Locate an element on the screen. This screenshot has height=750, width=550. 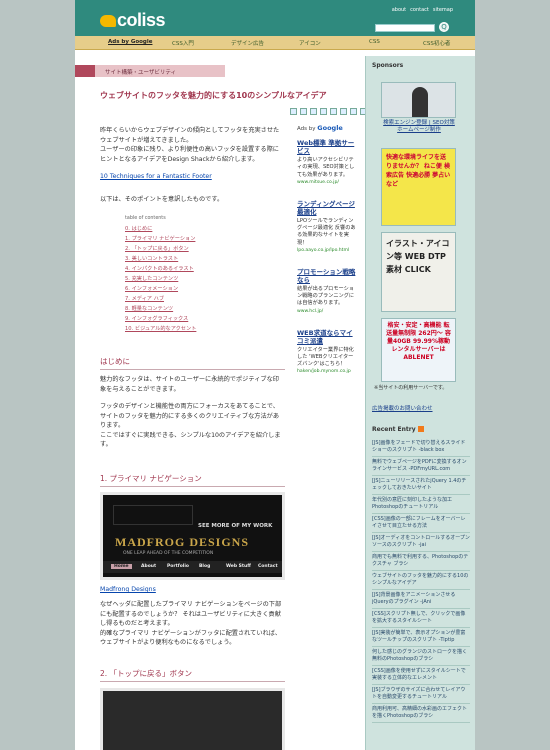
recent-entry: 商用利用可、高精細の水彩画のエフェクトを描くPhotoshopのブラシ is located at coordinates (421, 713).